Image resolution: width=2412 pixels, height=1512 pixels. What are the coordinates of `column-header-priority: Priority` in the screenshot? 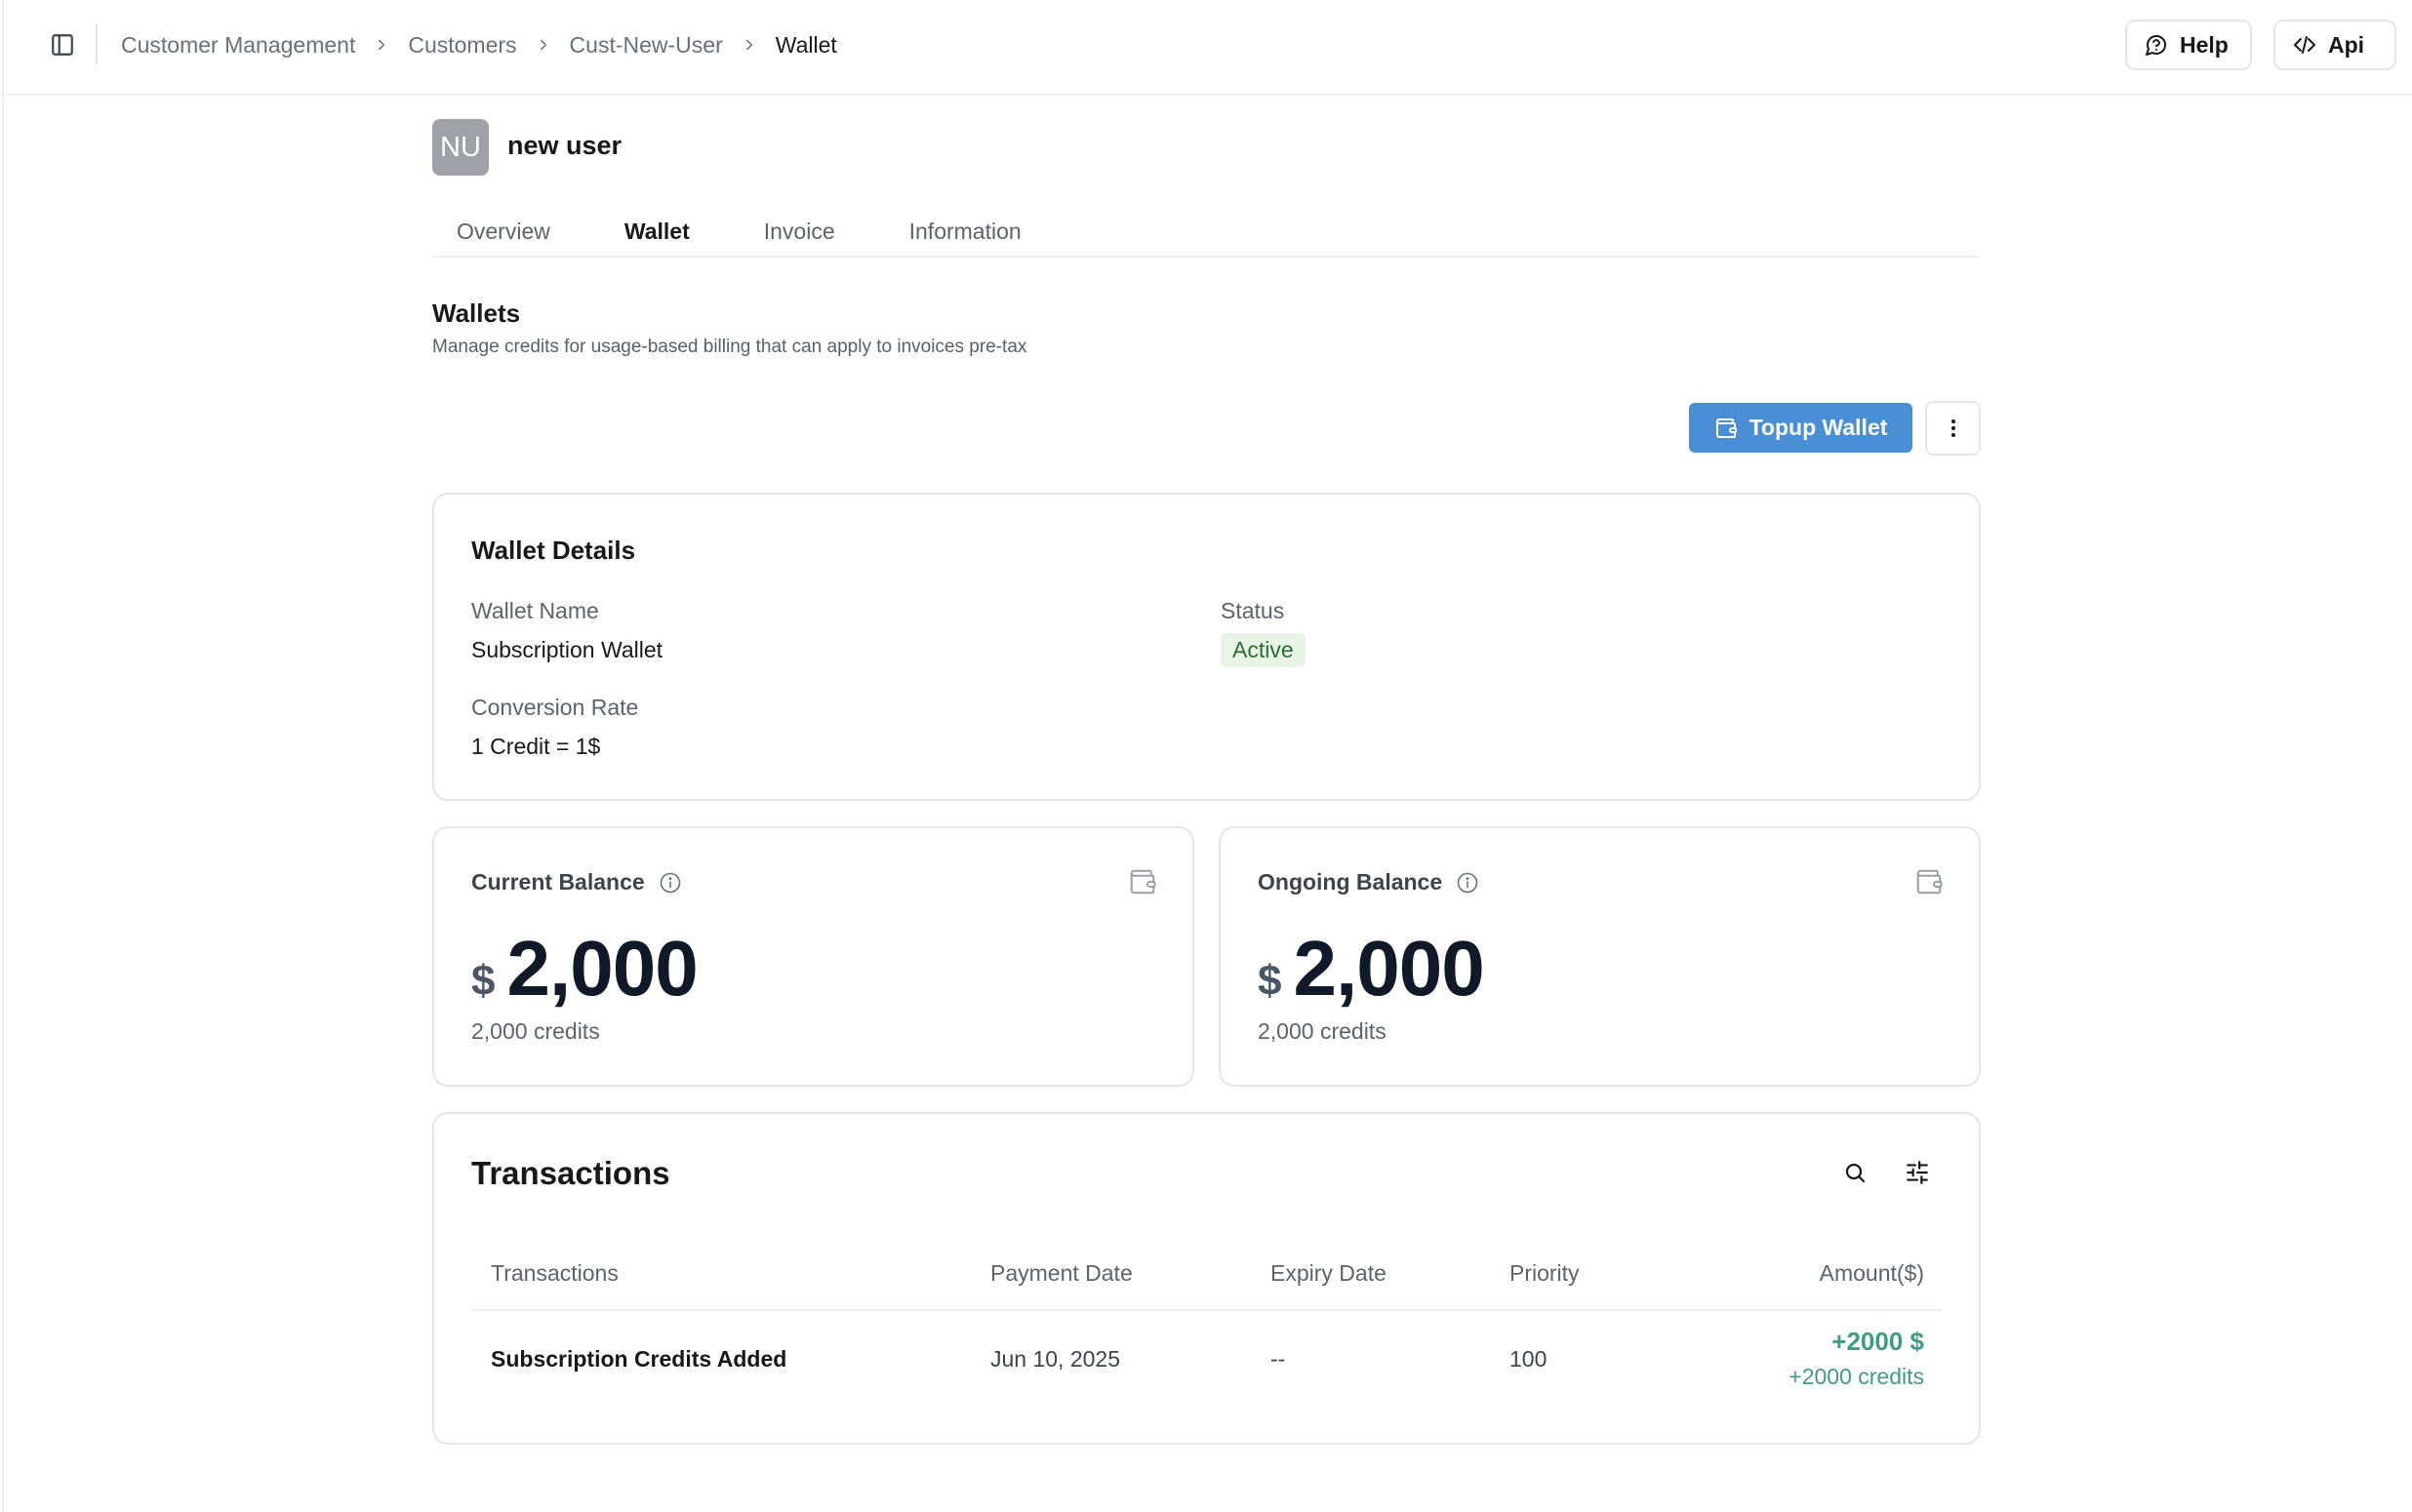 It's located at (1544, 1273).